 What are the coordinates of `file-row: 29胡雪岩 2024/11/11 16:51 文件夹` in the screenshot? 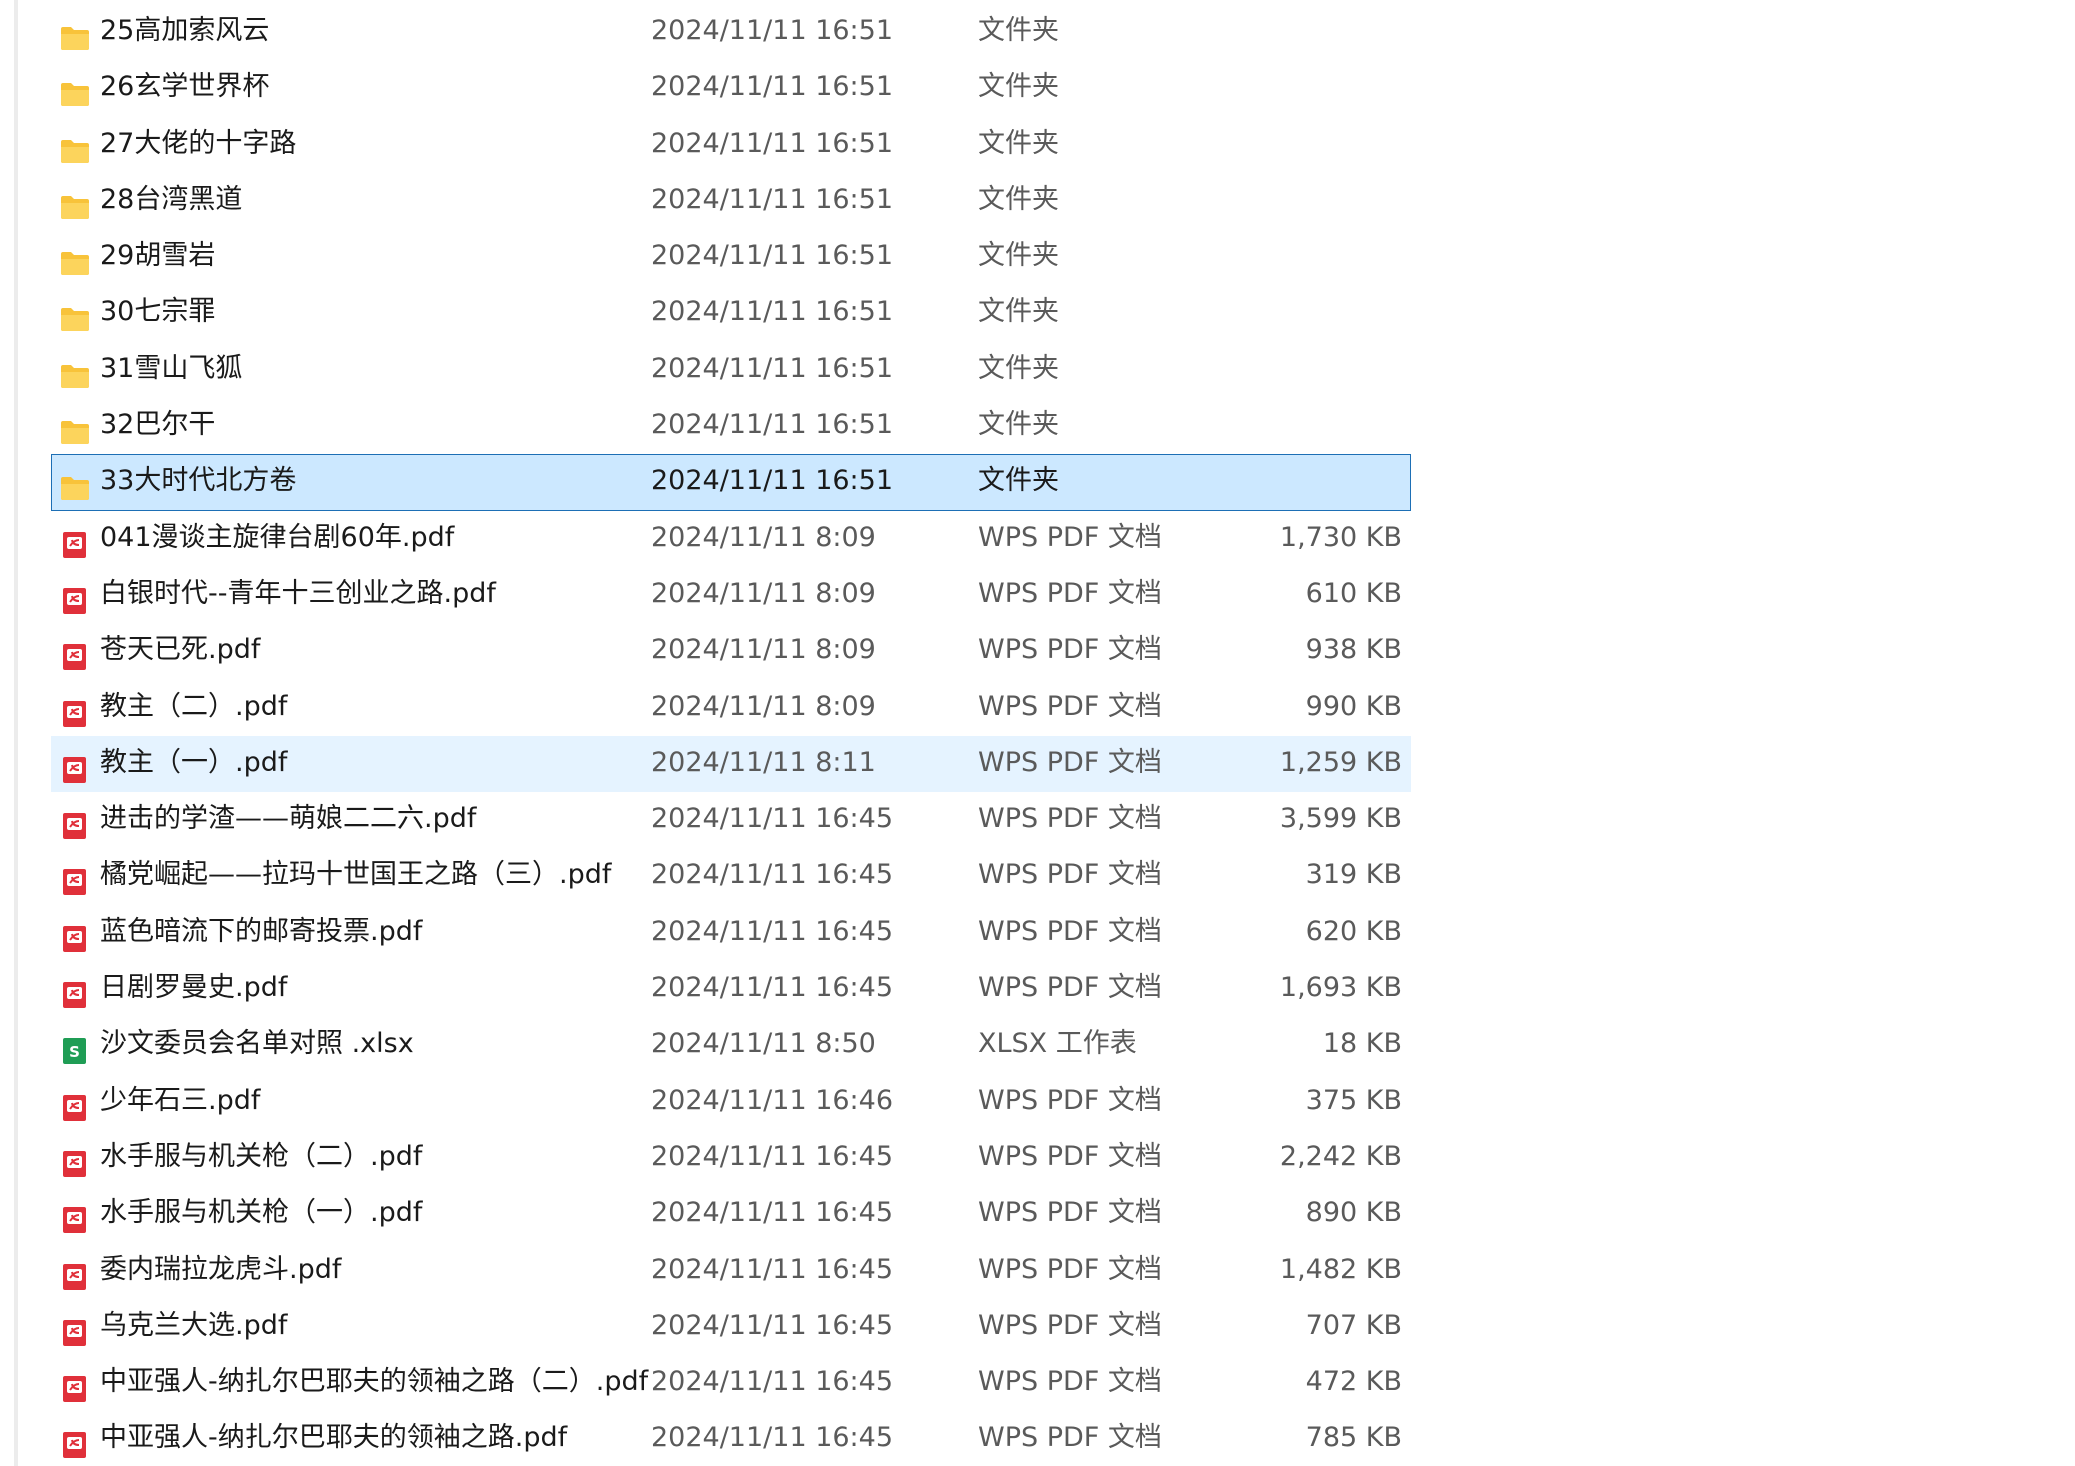 It's located at (731, 257).